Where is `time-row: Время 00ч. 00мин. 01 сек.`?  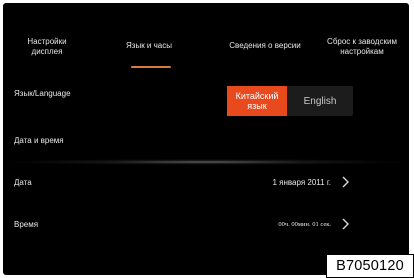
time-row: Время 00ч. 00мин. 01 сек. is located at coordinates (206, 225).